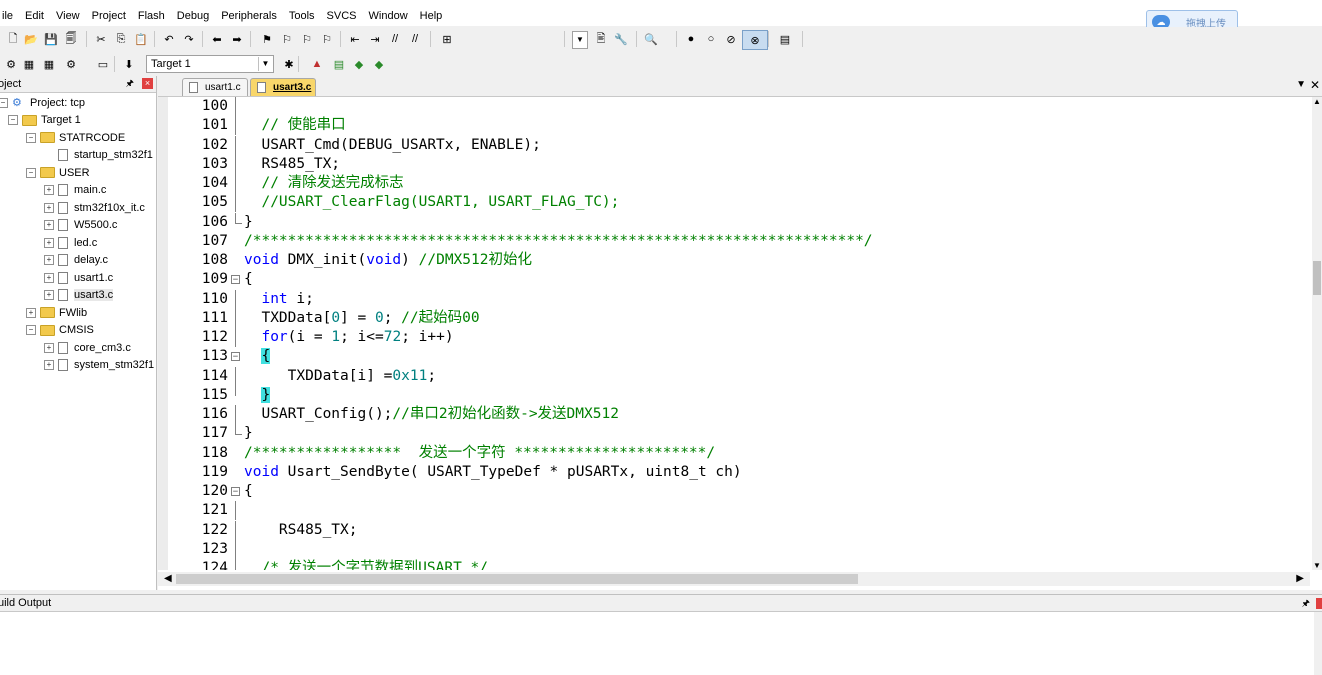 Image resolution: width=1322 pixels, height=675 pixels. Describe the element at coordinates (711, 39) in the screenshot. I see `breakpoint-kill-icon: ○` at that location.